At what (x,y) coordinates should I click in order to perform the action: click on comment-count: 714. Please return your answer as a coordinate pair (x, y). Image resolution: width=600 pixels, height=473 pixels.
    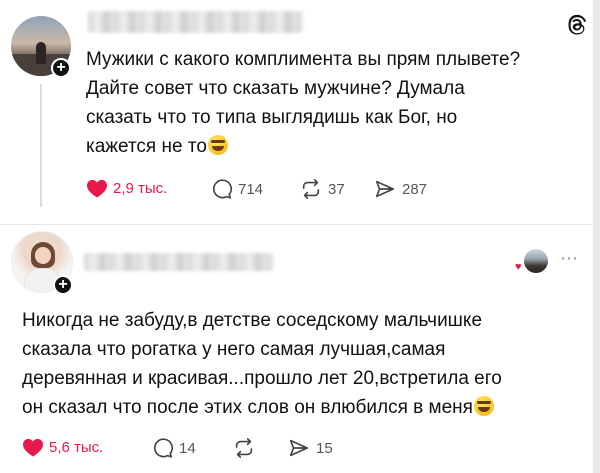
    Looking at the image, I should click on (251, 189).